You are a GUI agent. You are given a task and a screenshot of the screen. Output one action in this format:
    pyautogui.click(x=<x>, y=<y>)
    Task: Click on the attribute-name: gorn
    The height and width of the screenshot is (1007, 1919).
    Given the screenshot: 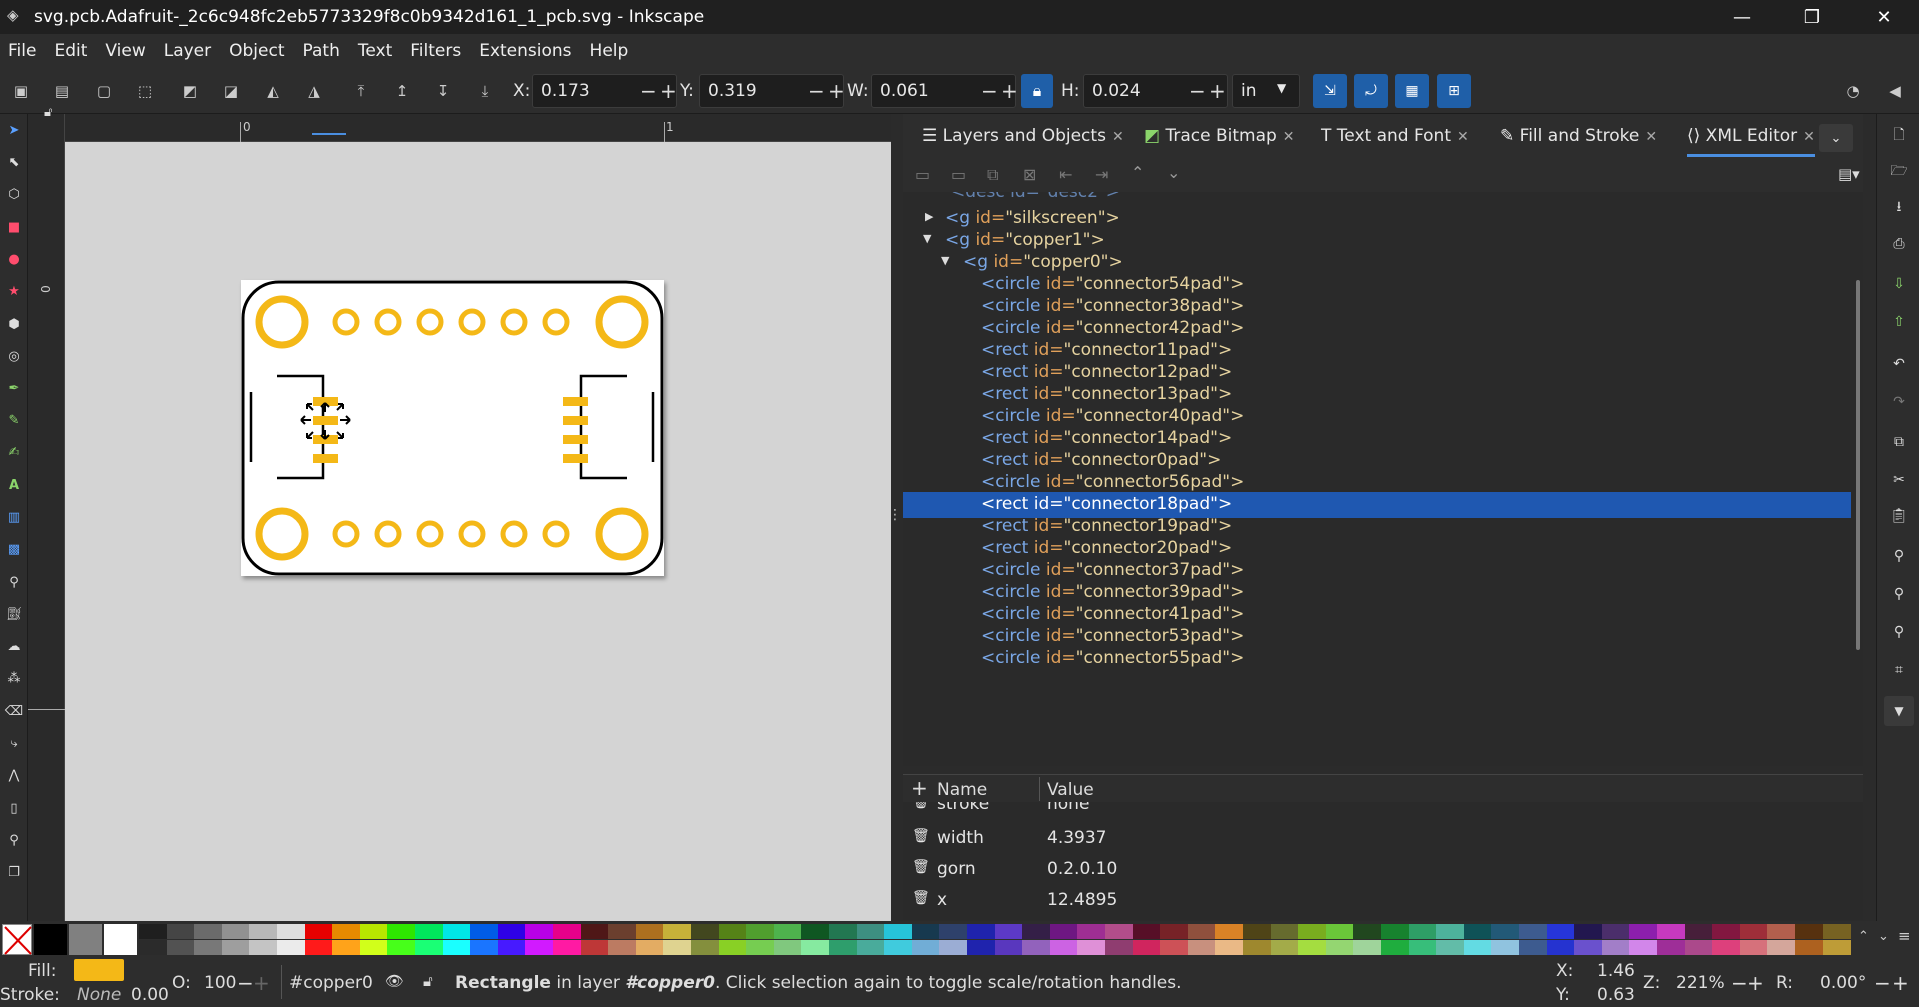 What is the action you would take?
    pyautogui.click(x=956, y=869)
    